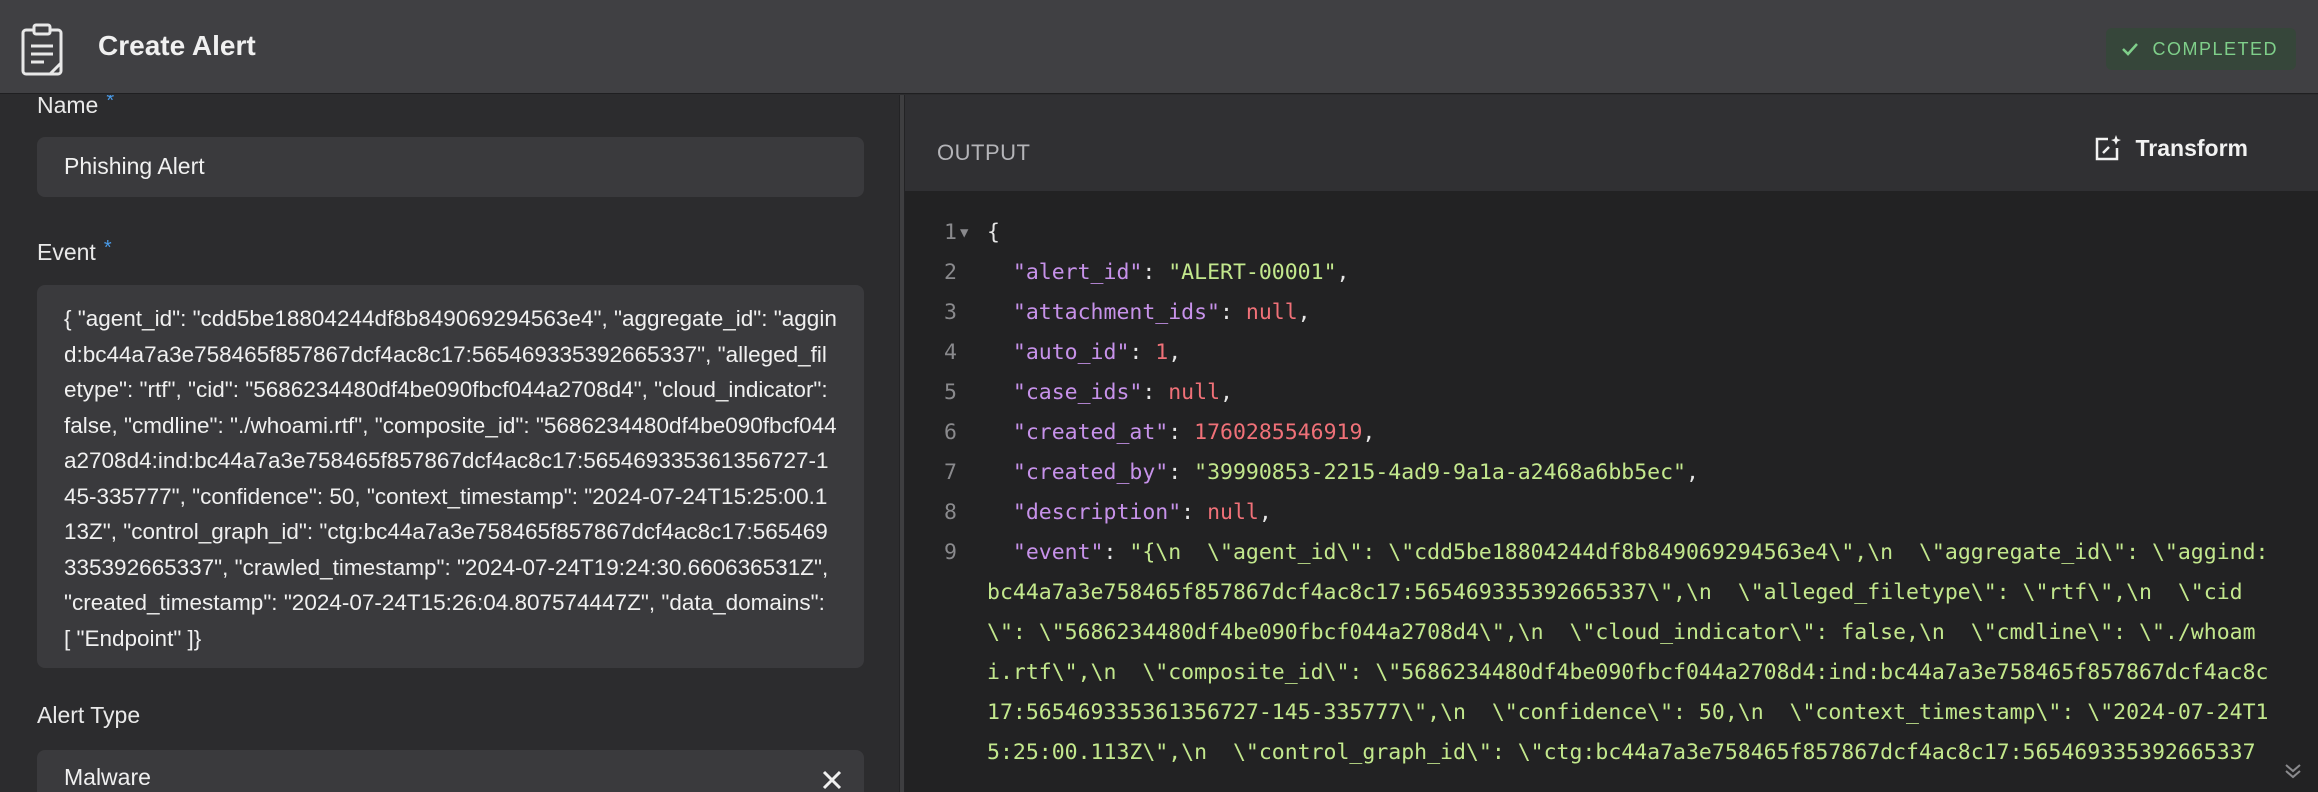  What do you see at coordinates (832, 780) in the screenshot?
I see `close-icon` at bounding box center [832, 780].